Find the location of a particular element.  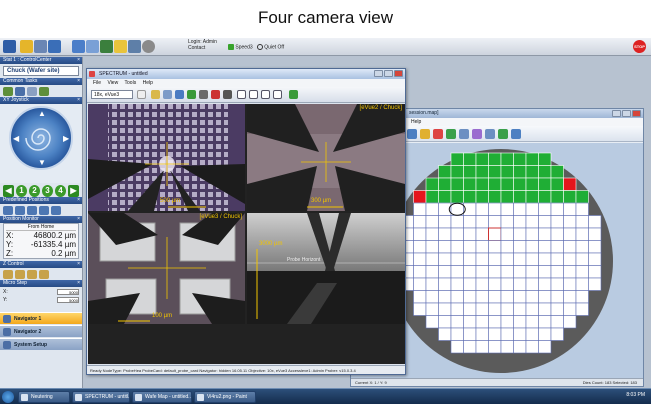

crosshair-icon is located at coordinates (191, 94).